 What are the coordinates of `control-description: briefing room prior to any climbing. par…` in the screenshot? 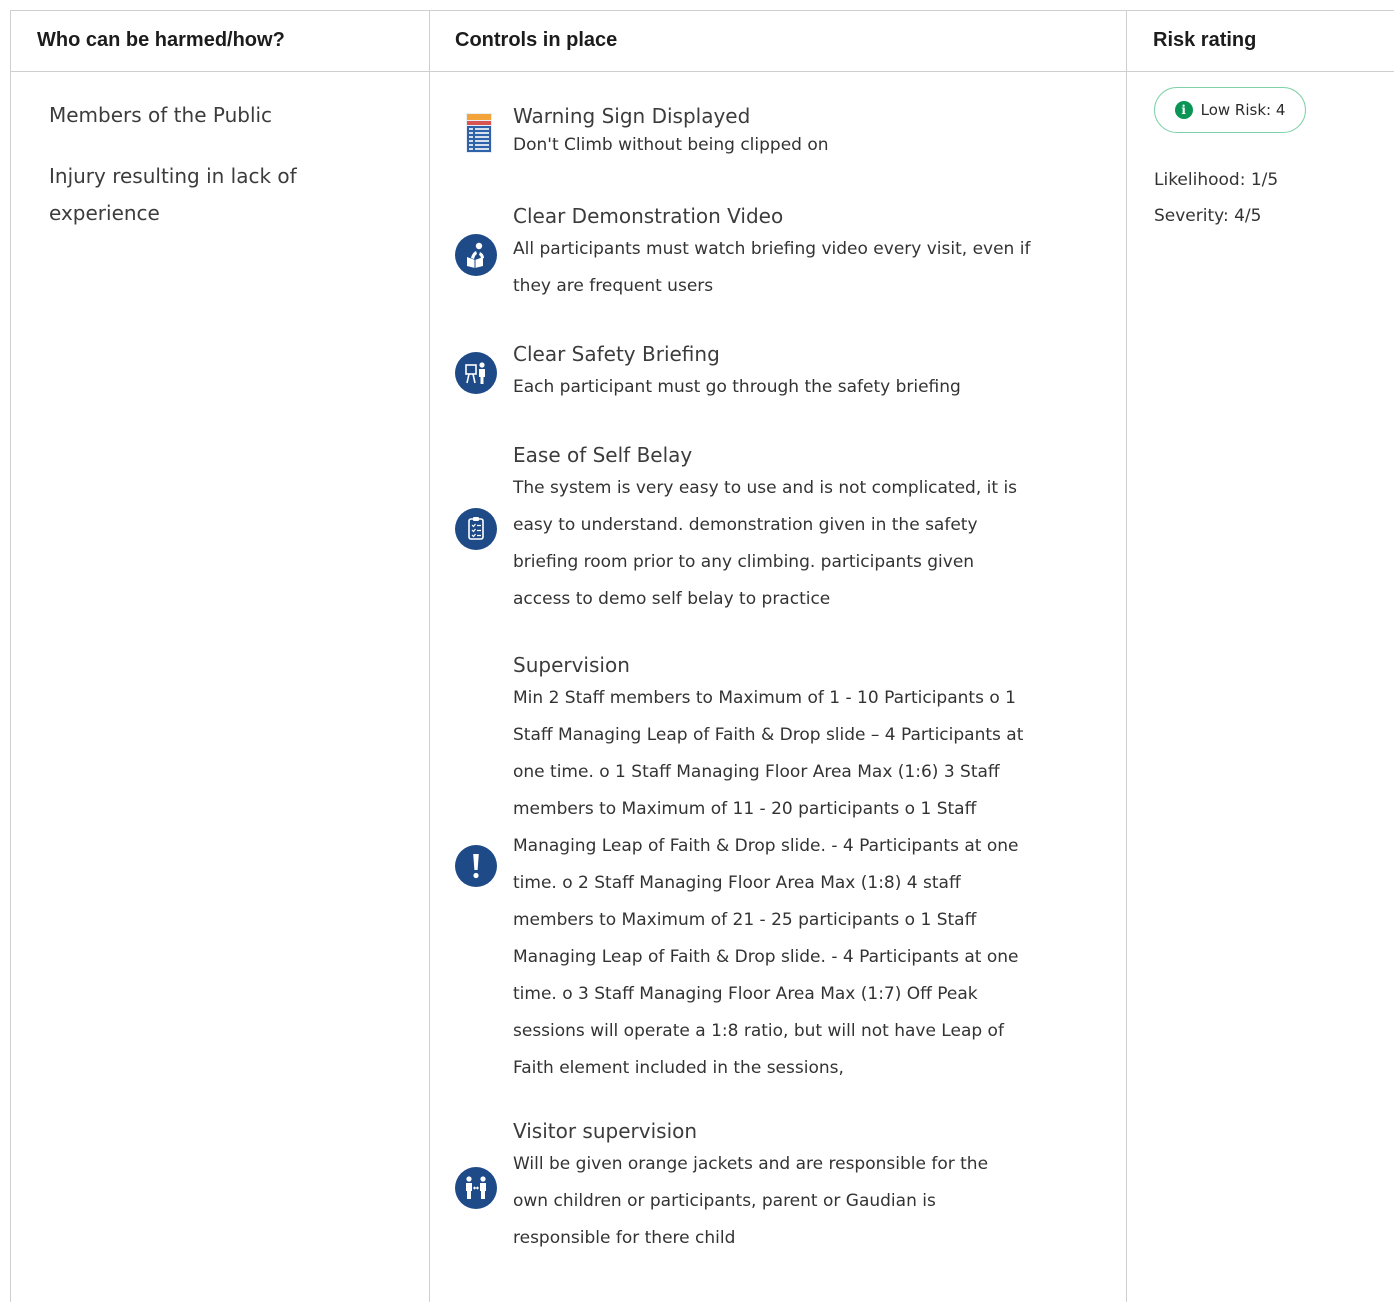 It's located at (744, 562).